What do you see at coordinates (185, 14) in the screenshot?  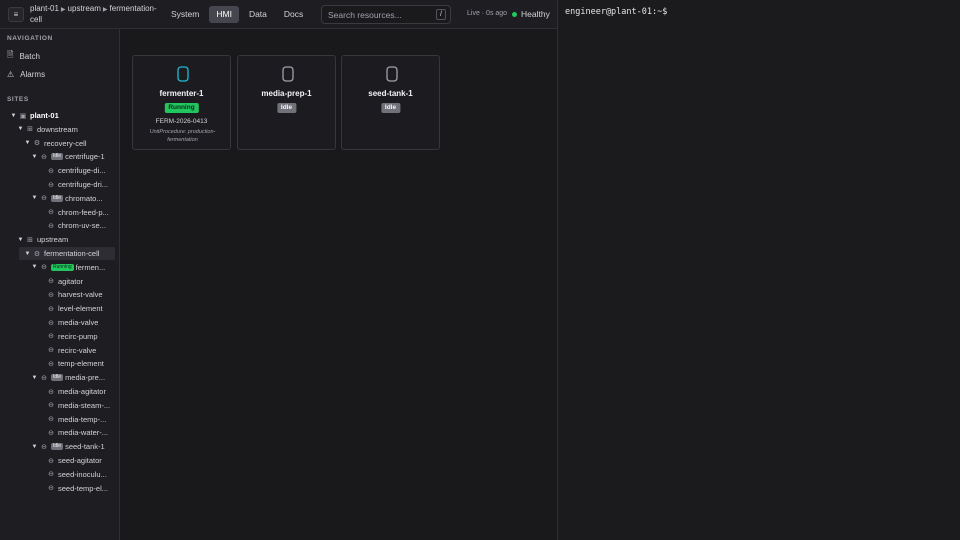 I see `tab-system: System` at bounding box center [185, 14].